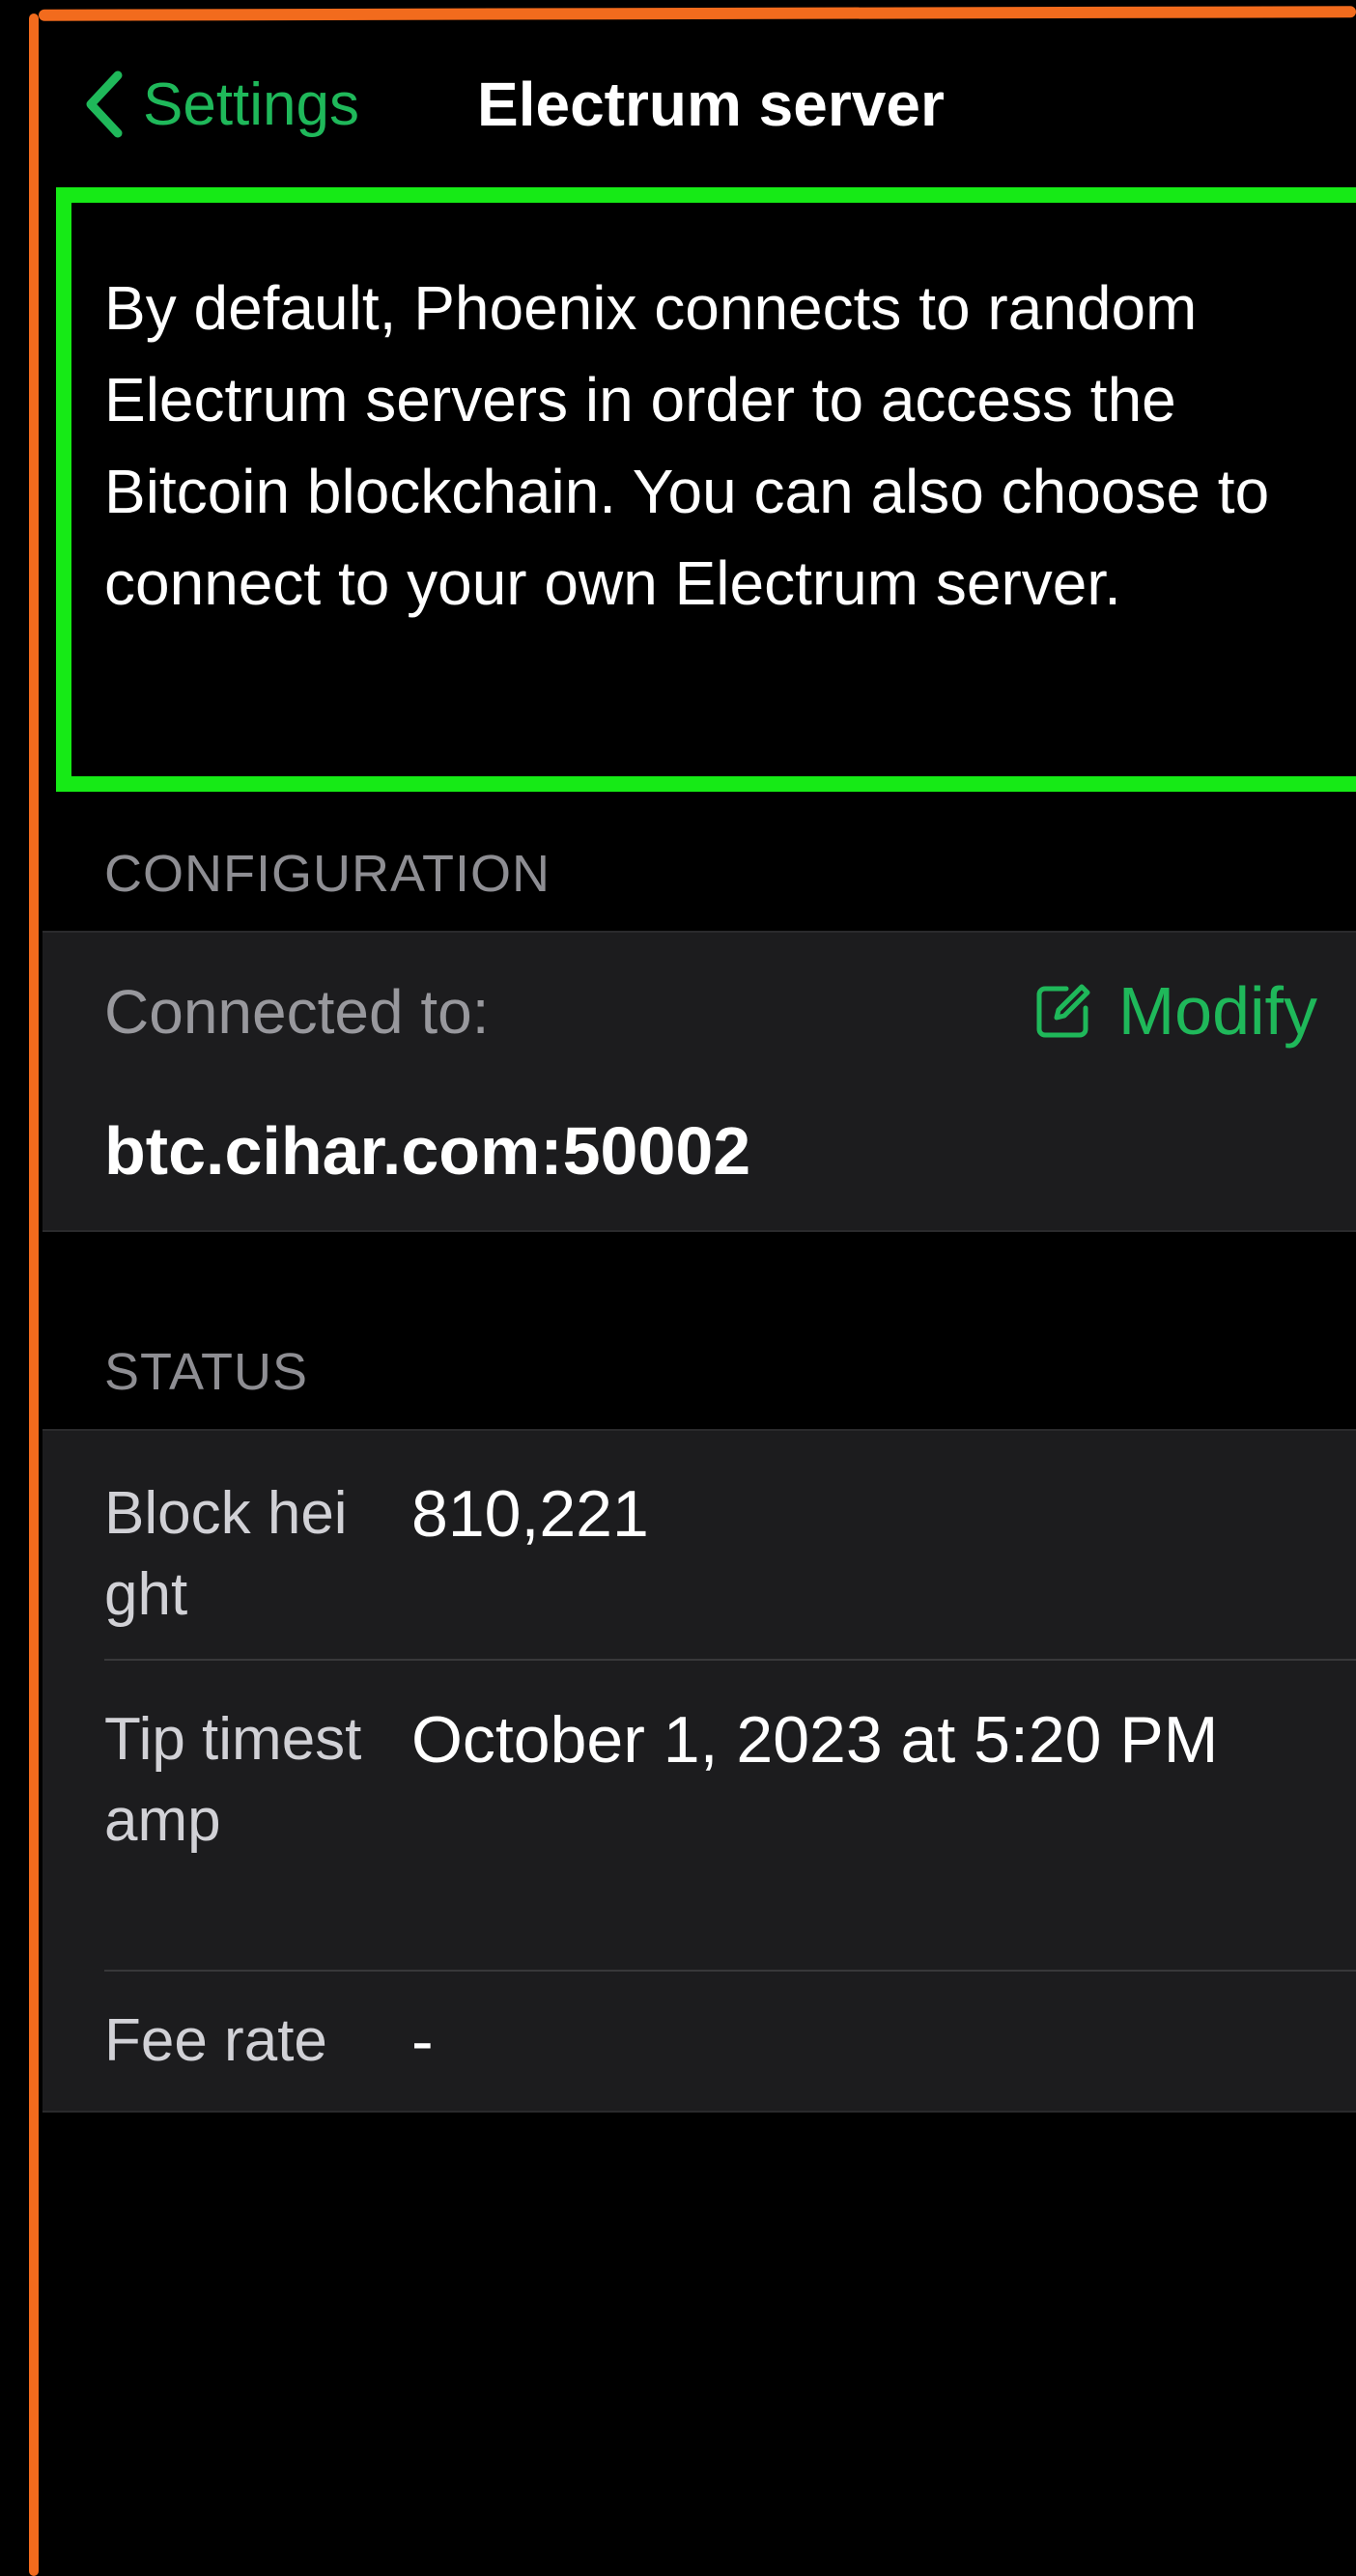  I want to click on fee-rate-label: Fee rate, so click(215, 2040).